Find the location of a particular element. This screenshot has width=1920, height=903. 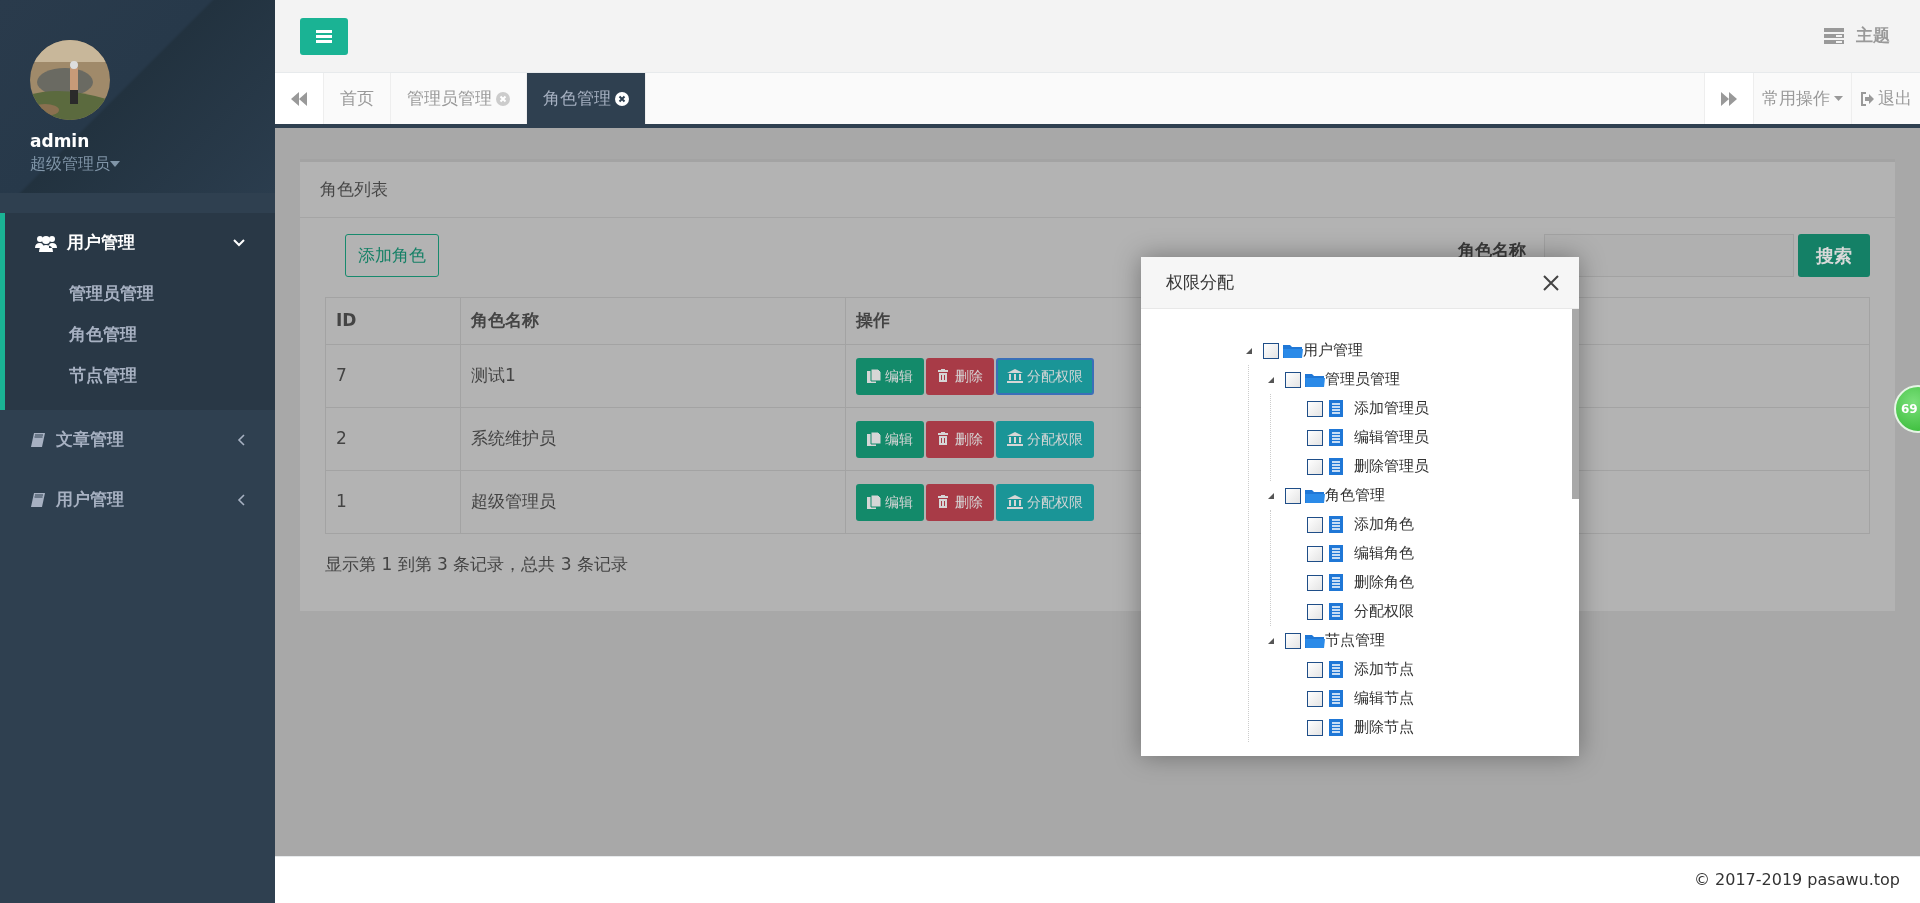

scrollbar is located at coordinates (1575, 404).